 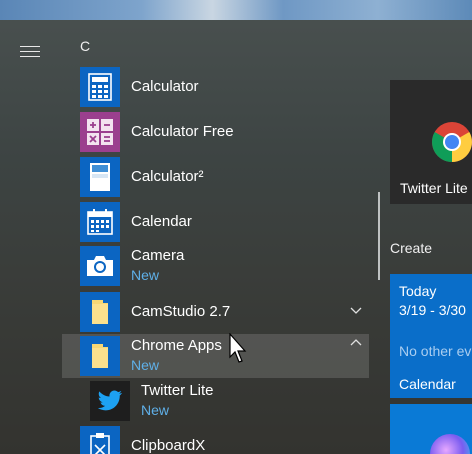 I want to click on app-item-calendar: Calendar, so click(x=225, y=222).